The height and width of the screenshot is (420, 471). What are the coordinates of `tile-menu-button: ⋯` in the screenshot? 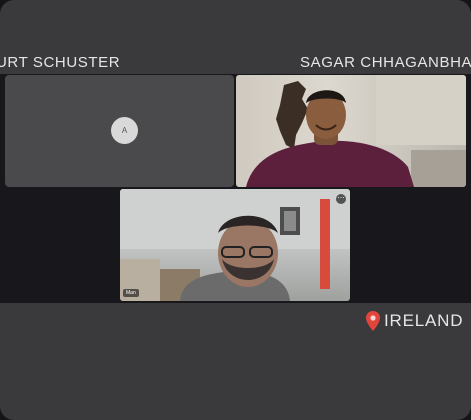 It's located at (341, 199).